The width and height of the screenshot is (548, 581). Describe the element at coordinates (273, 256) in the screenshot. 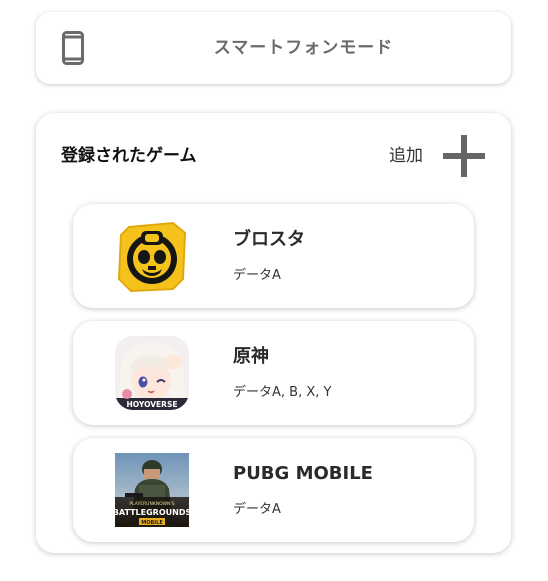

I see `game-item-brawl-stars: ブロスタ データA` at that location.